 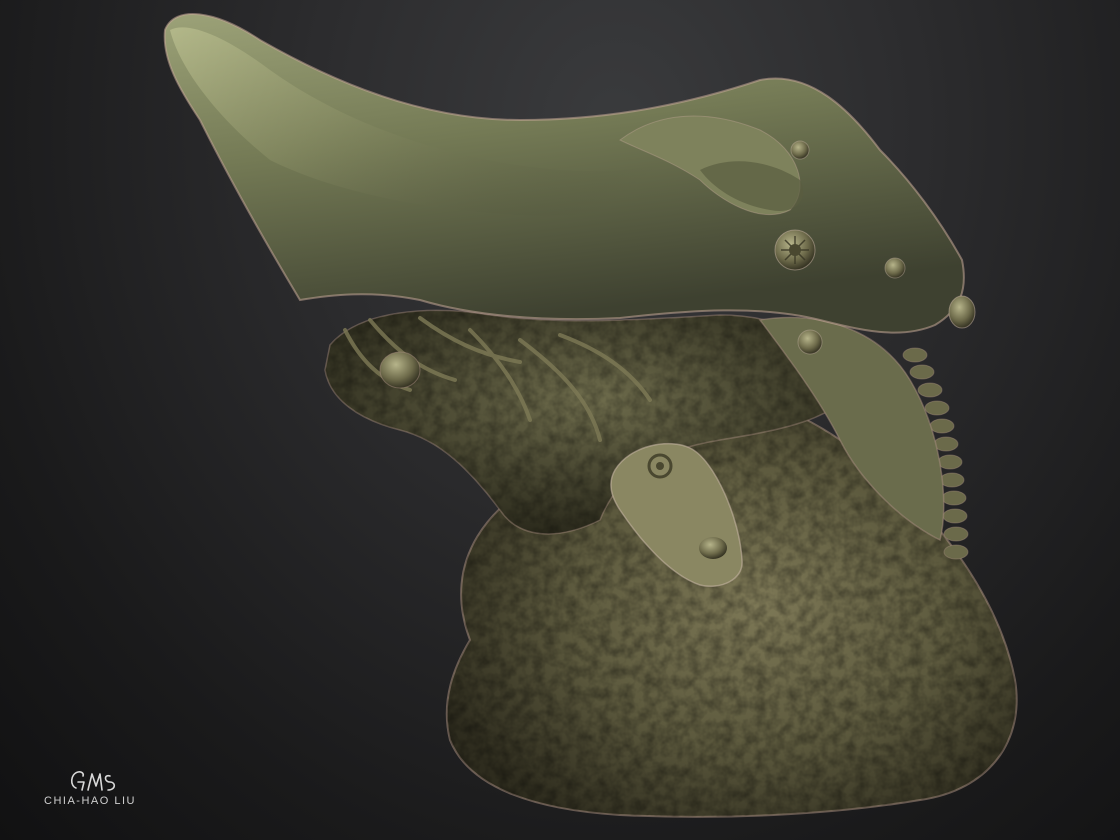 What do you see at coordinates (810, 342) in the screenshot?
I see `jaw-bolt` at bounding box center [810, 342].